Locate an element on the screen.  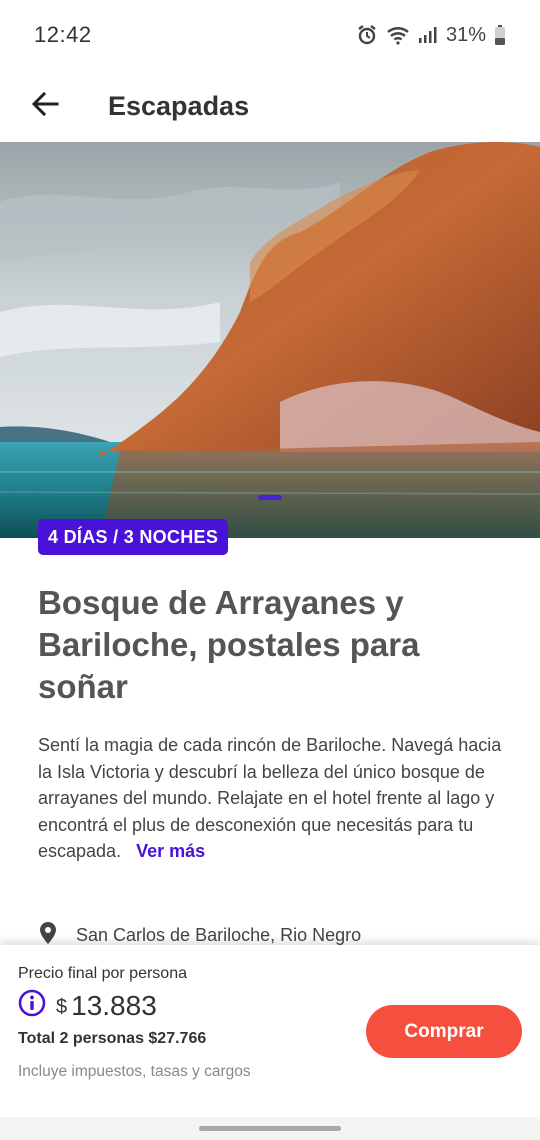
buy-button: Comprar is located at coordinates (444, 1031).